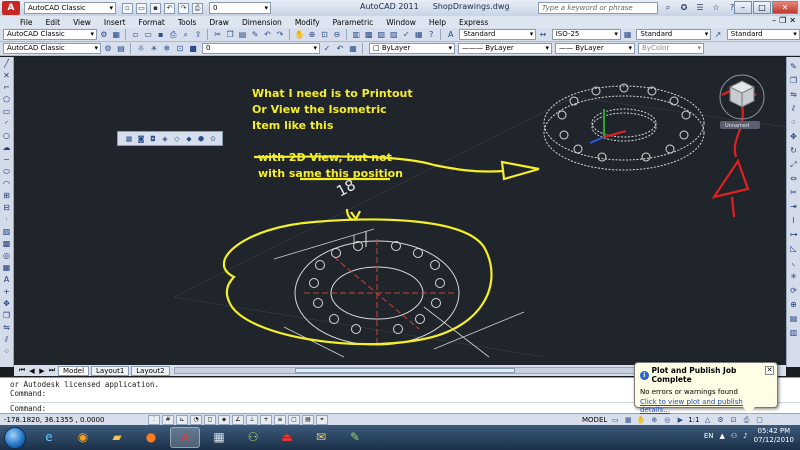 The height and width of the screenshot is (450, 800). What do you see at coordinates (103, 35) in the screenshot?
I see `gear-icon: ⚙` at bounding box center [103, 35].